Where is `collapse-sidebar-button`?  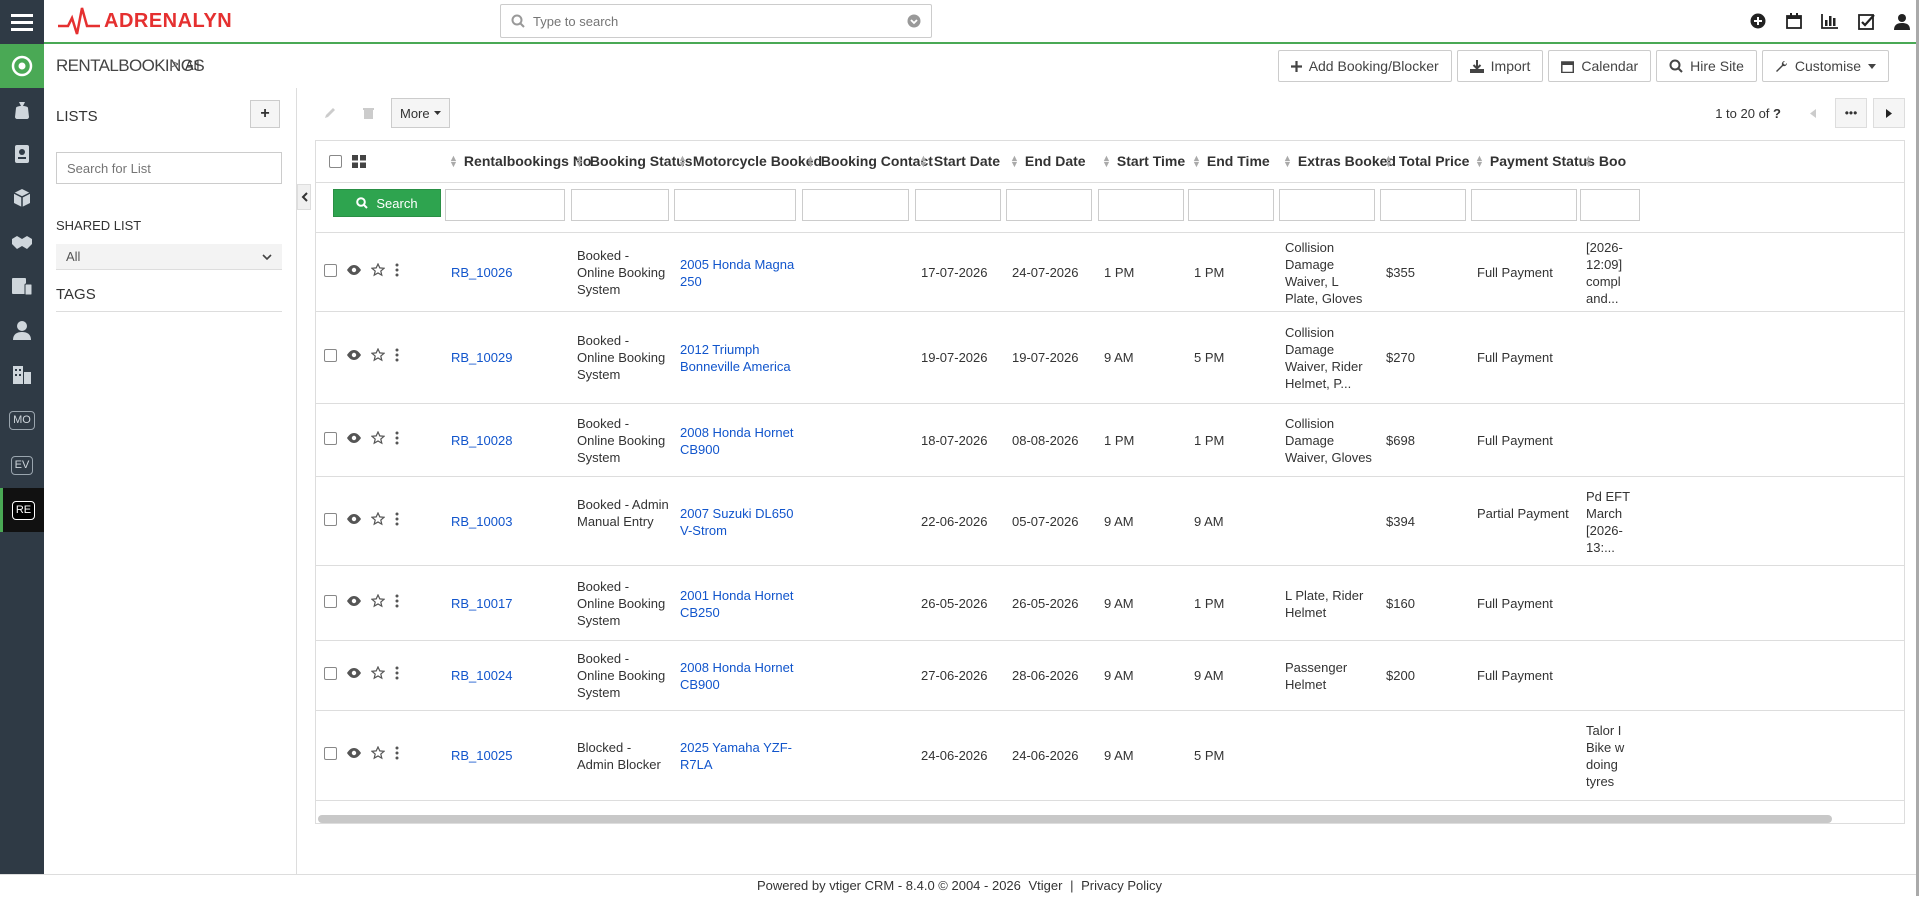
collapse-sidebar-button is located at coordinates (304, 197).